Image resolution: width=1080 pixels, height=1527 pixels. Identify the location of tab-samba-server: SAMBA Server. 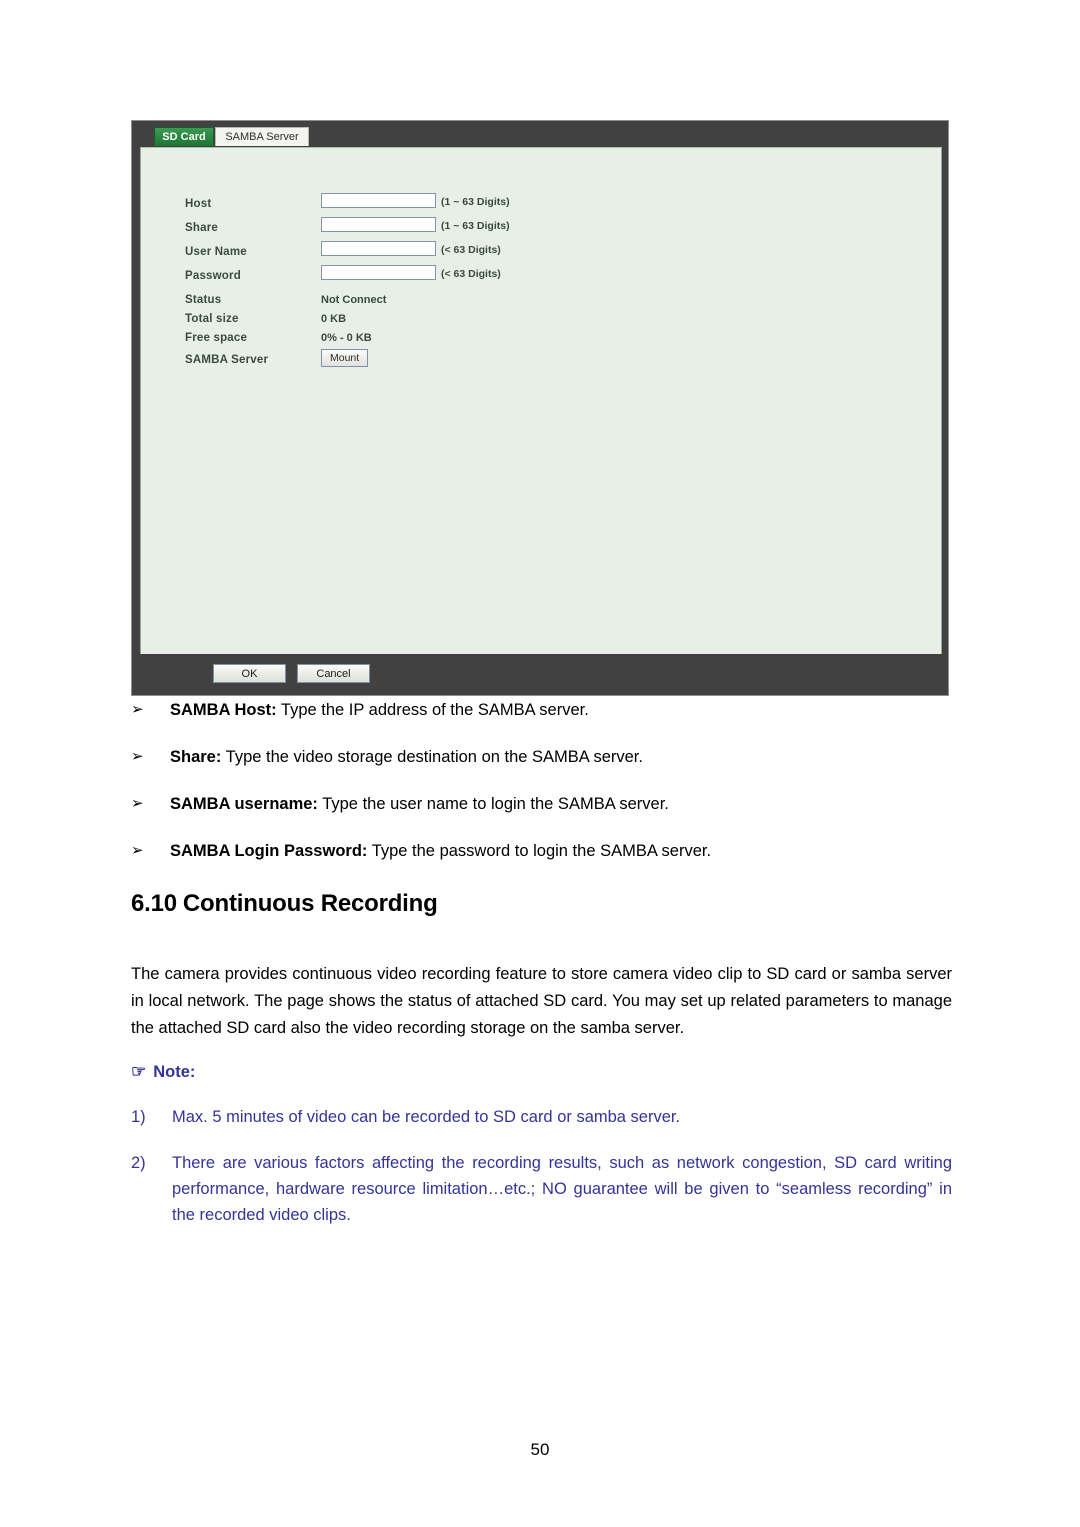
(262, 136).